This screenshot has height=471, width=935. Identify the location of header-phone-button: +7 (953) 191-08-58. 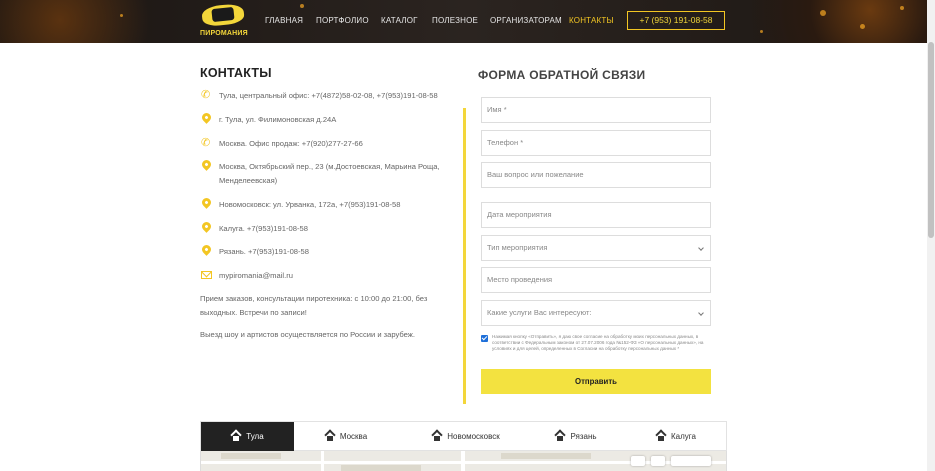
(676, 20).